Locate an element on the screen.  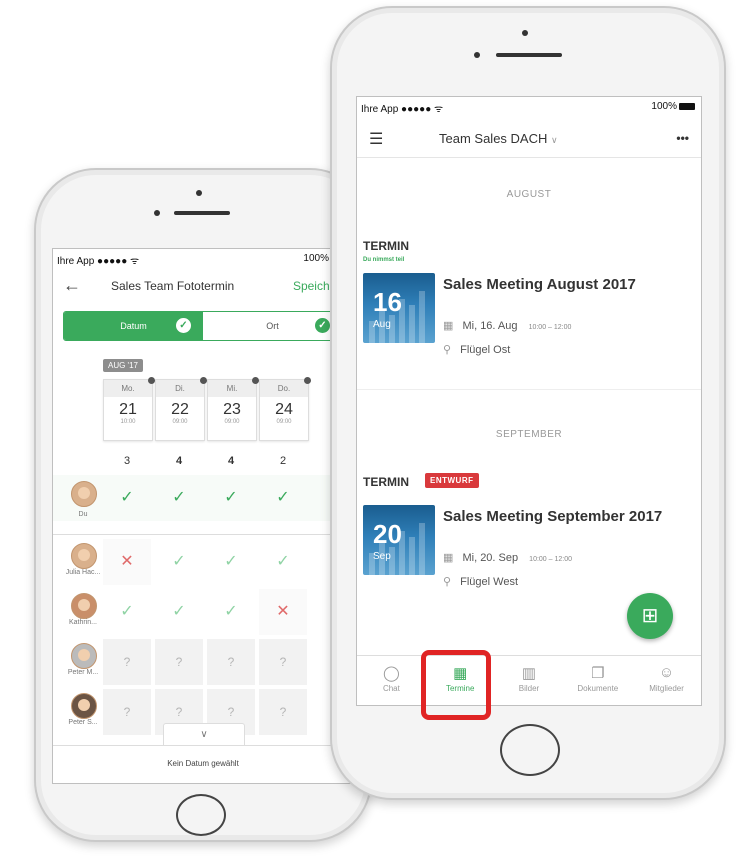
more-options-icon: ••• is located at coordinates (682, 138).